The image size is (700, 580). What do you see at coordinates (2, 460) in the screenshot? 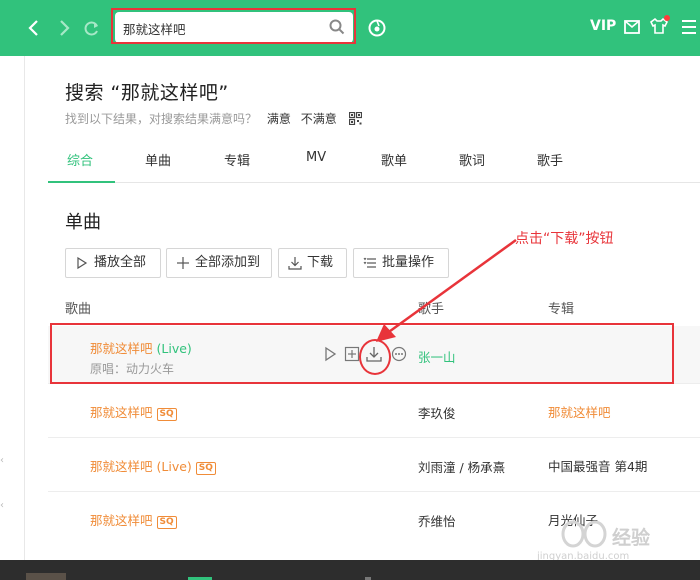
I see `sidebar-collapse-icon: ‹` at bounding box center [2, 460].